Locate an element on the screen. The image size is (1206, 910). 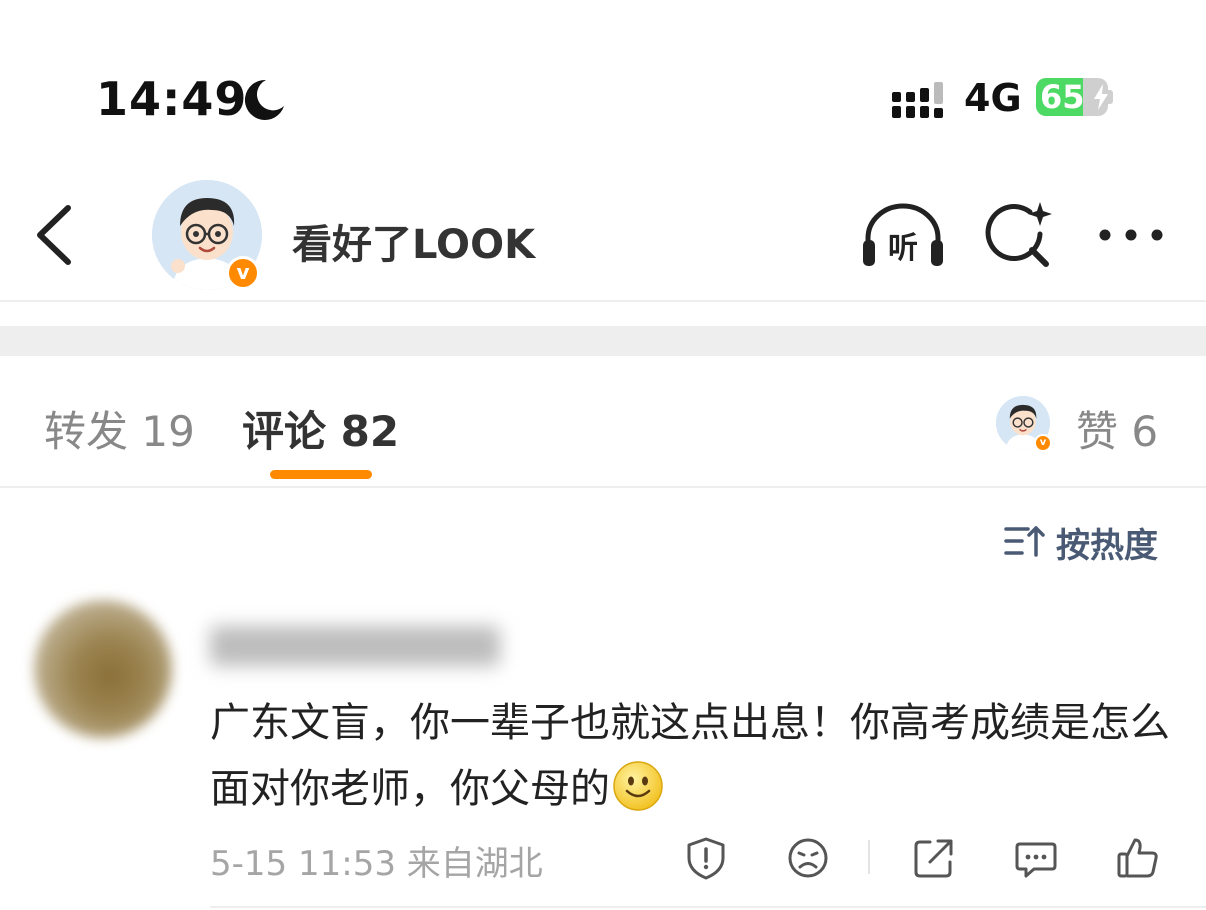
comment-body: 广东文盲，你一辈子也就这点出息！你高考成绩是怎么面对你老师，你父母的 is located at coordinates (690, 756).